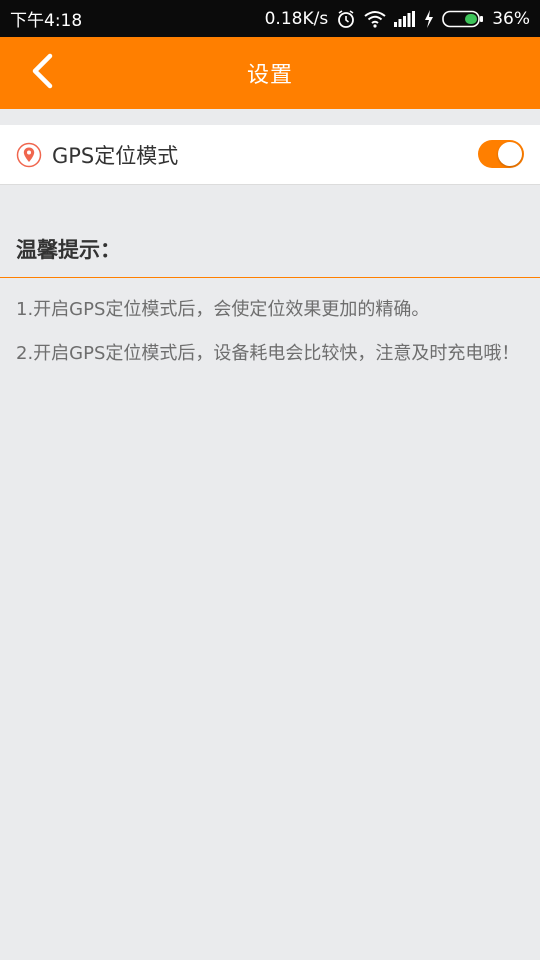 The image size is (540, 960). What do you see at coordinates (429, 18) in the screenshot?
I see `charging-icon` at bounding box center [429, 18].